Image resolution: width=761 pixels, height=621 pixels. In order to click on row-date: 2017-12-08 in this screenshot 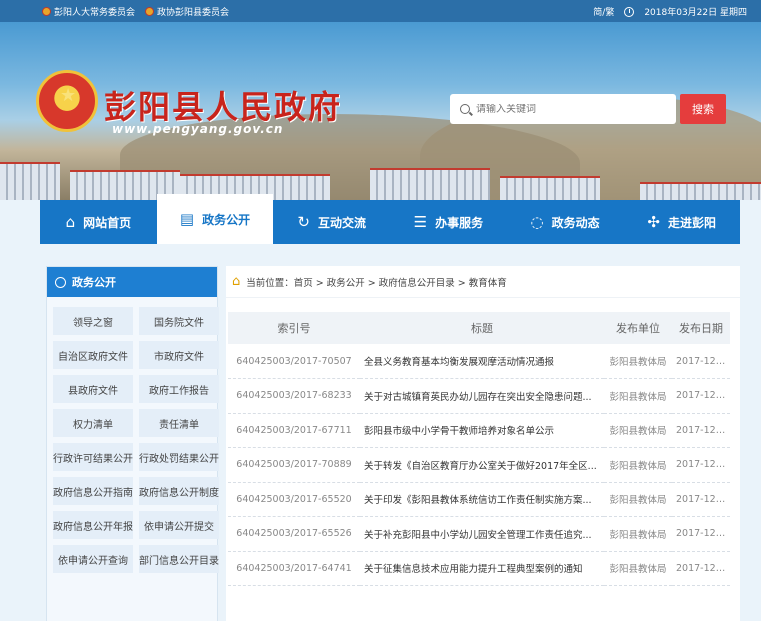, I will do `click(701, 568)`.